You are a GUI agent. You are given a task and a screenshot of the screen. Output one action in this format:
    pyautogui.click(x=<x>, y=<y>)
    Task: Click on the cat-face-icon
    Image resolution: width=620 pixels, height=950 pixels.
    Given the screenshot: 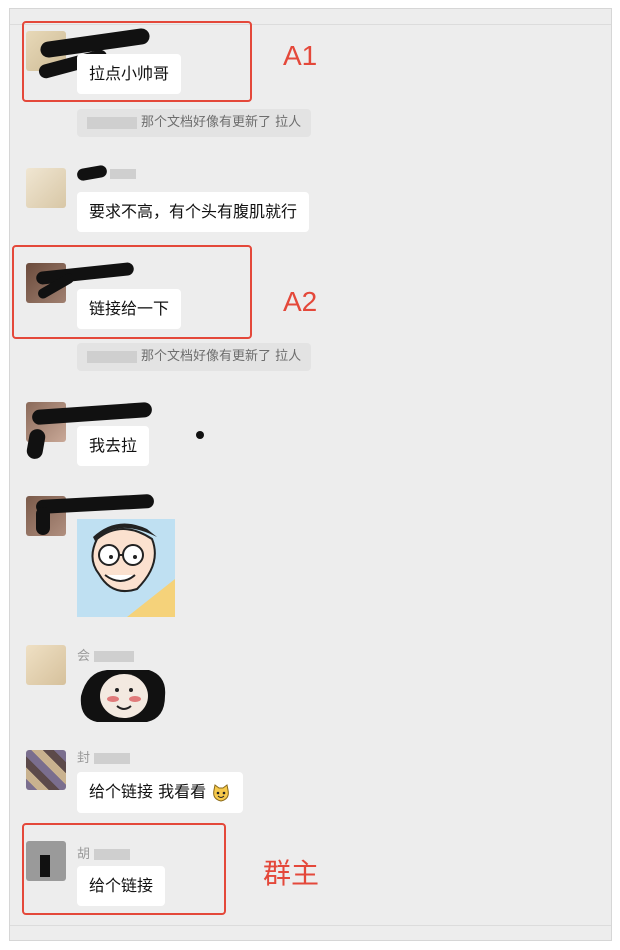 What is the action you would take?
    pyautogui.click(x=221, y=792)
    